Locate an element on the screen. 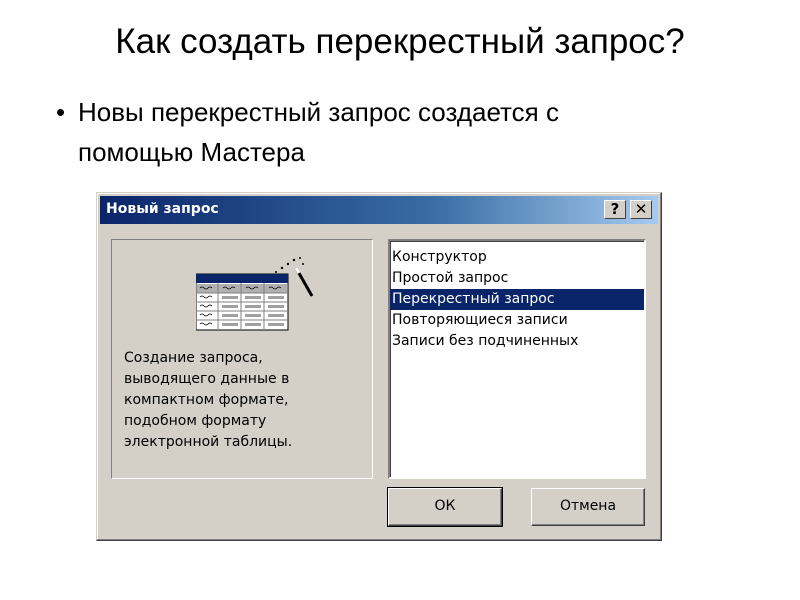 The height and width of the screenshot is (600, 800). description-line: Создание запроса, is located at coordinates (193, 358).